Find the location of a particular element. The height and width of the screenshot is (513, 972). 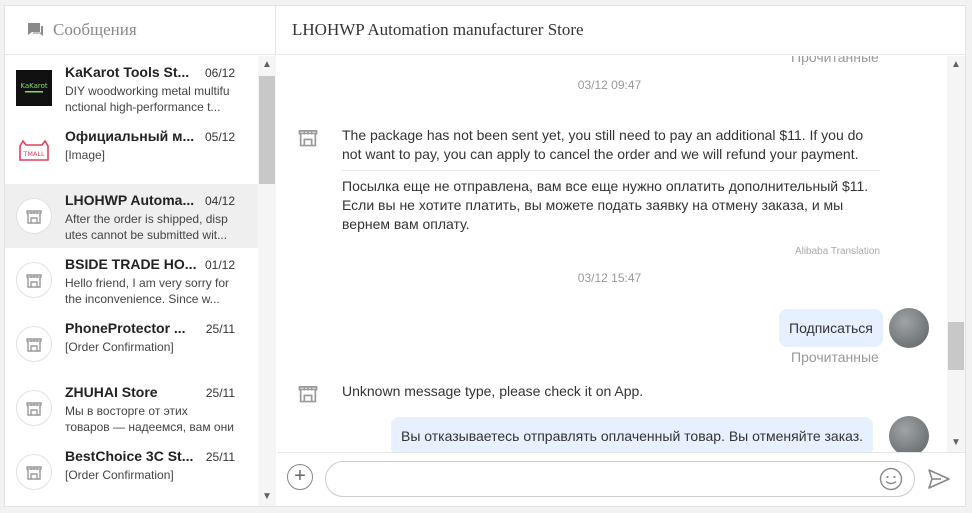

message-input is located at coordinates (620, 479).